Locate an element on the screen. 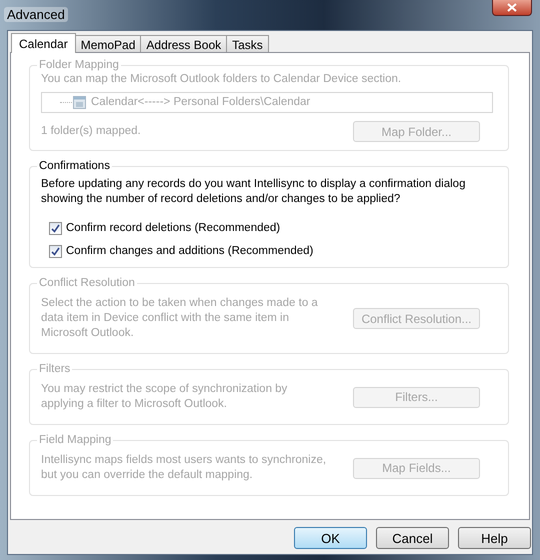 This screenshot has height=560, width=540. close-icon is located at coordinates (512, 7).